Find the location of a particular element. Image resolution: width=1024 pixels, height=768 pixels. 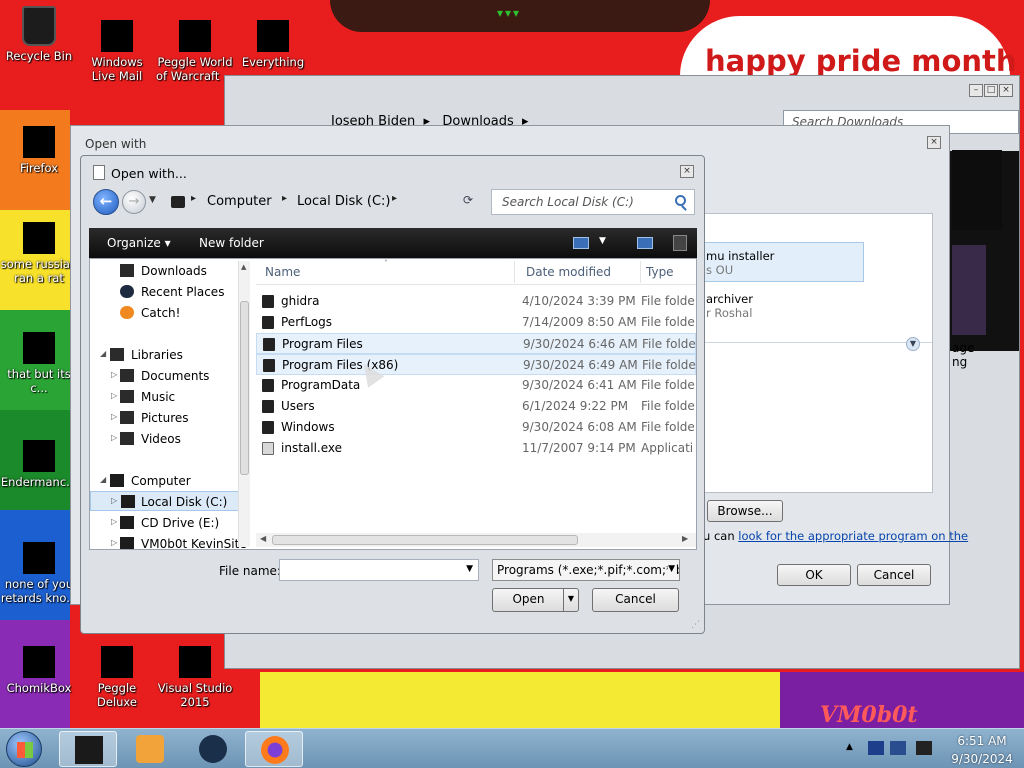

desktop-icon-russian-rat: some russian ran a rat is located at coordinates (39, 253).